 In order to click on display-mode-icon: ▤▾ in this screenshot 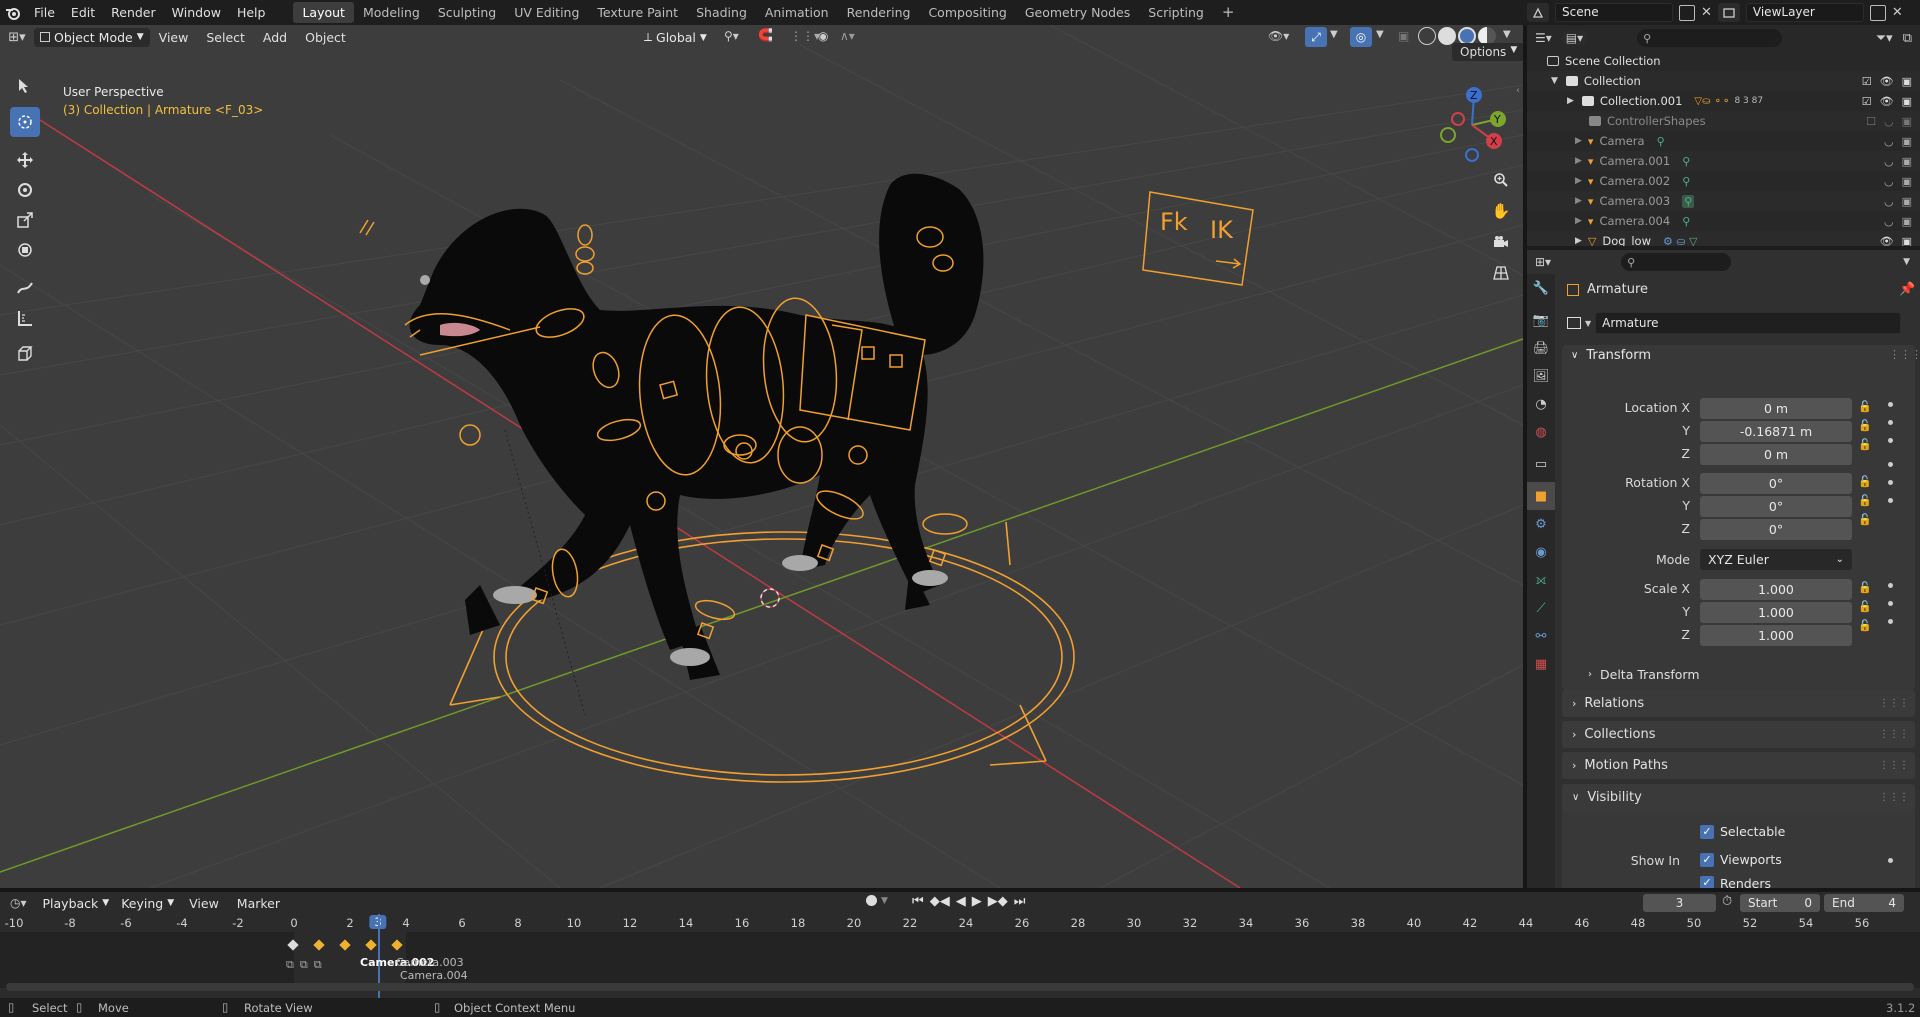, I will do `click(1574, 38)`.